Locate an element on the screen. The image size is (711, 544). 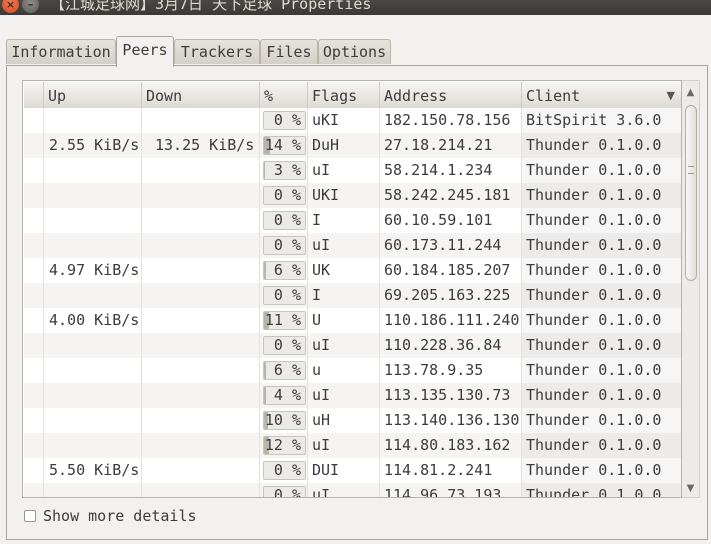
table-row: 12 % uI 114.80.183.162 Thunder 0.1.0.0 is located at coordinates (352, 445).